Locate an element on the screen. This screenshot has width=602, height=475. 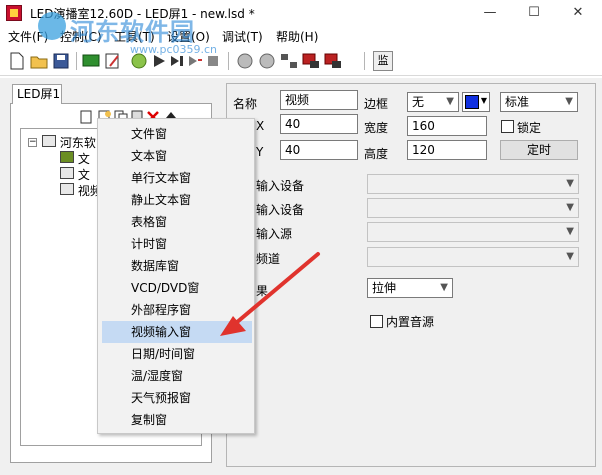
close-button: ✕ is located at coordinates (578, 13).